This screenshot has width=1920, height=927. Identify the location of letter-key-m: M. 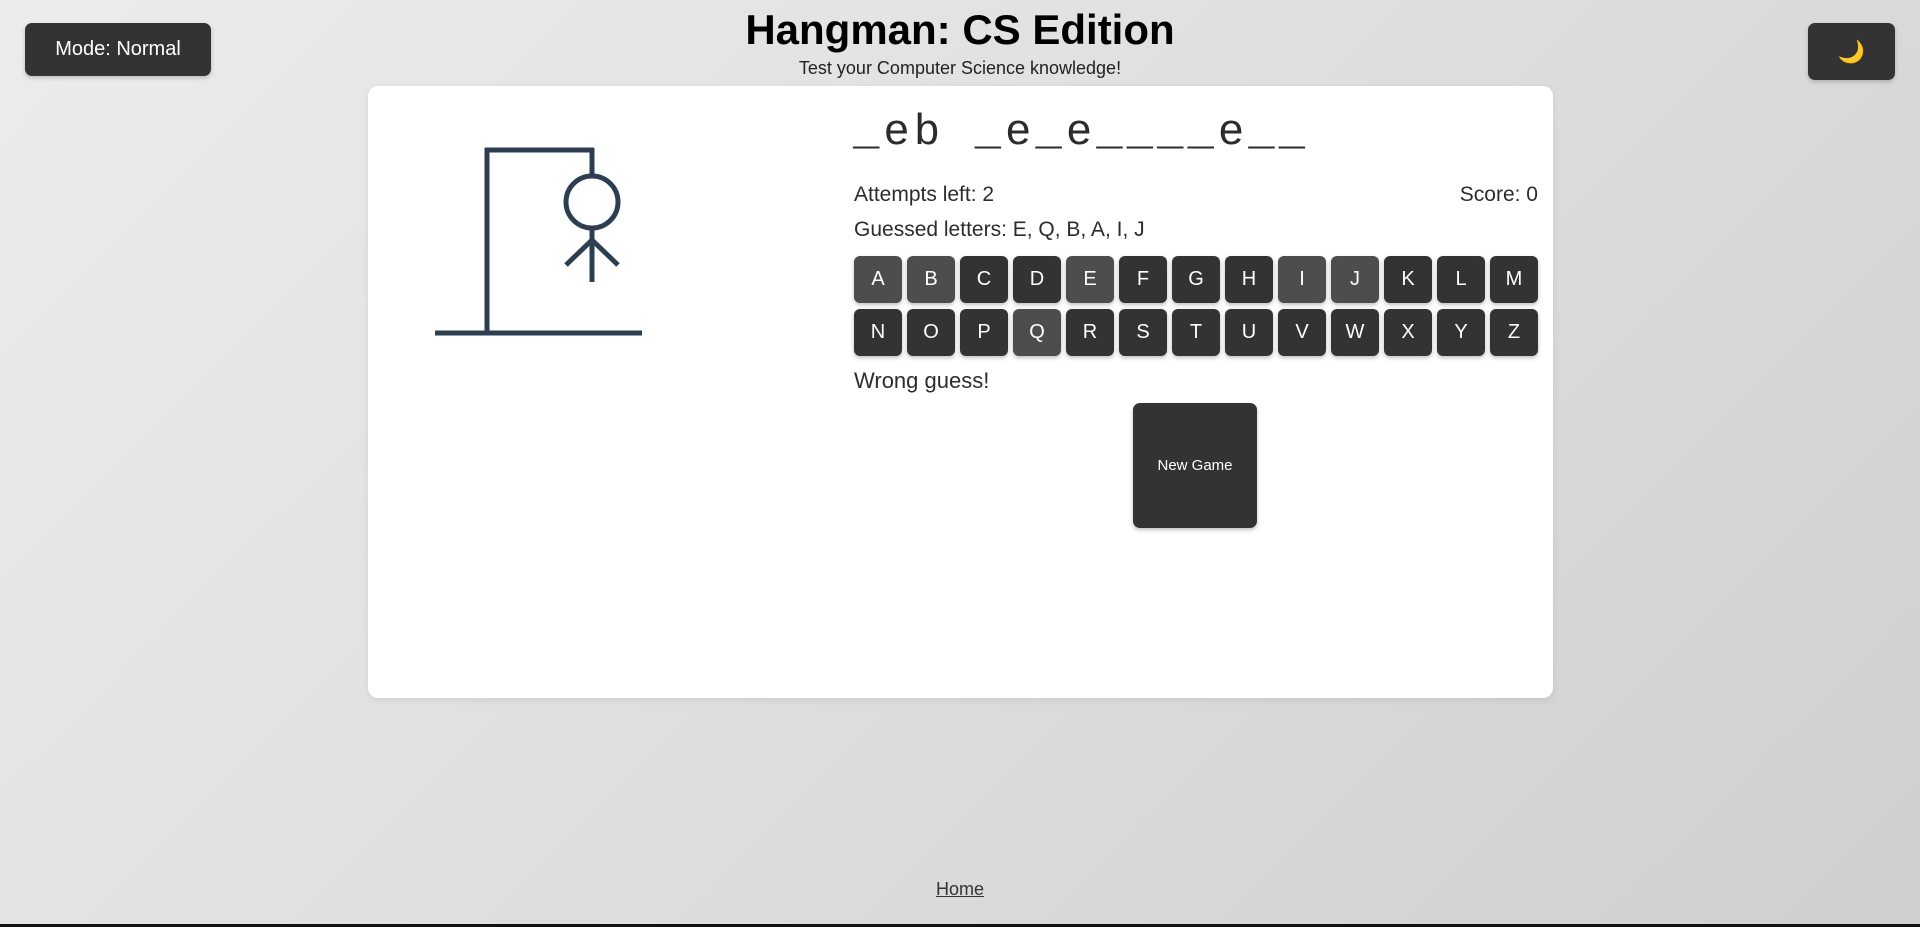
(1514, 279).